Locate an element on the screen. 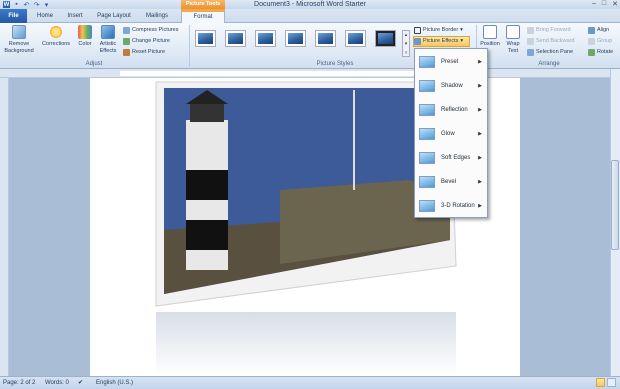 This screenshot has height=389, width=620. quick-access-toolbar: W ▪ ↶ ↷ ▾ is located at coordinates (26, 4).